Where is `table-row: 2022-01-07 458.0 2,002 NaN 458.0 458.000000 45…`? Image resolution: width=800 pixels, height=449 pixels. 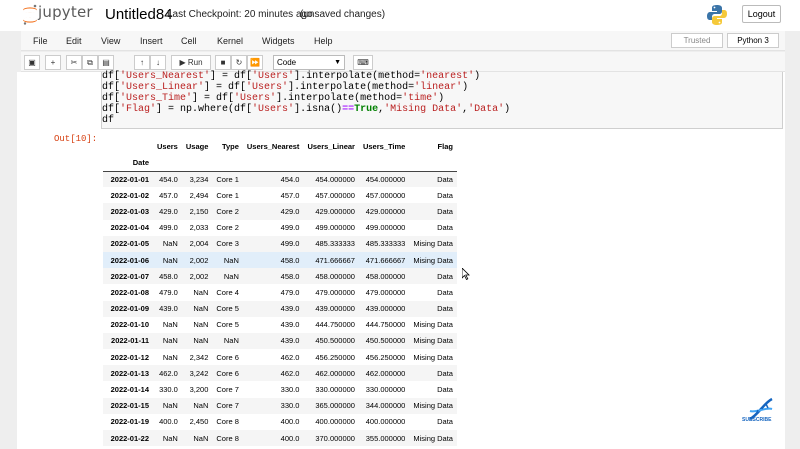 table-row: 2022-01-07 458.0 2,002 NaN 458.0 458.000000 45… is located at coordinates (280, 276).